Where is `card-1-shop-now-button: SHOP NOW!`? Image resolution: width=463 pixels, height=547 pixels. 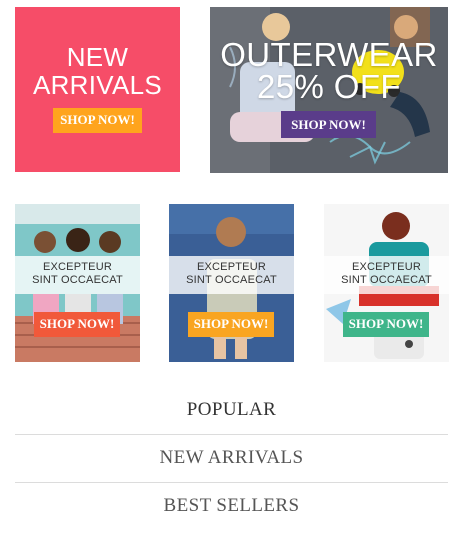
card-1-shop-now-button: SHOP NOW! is located at coordinates (77, 324).